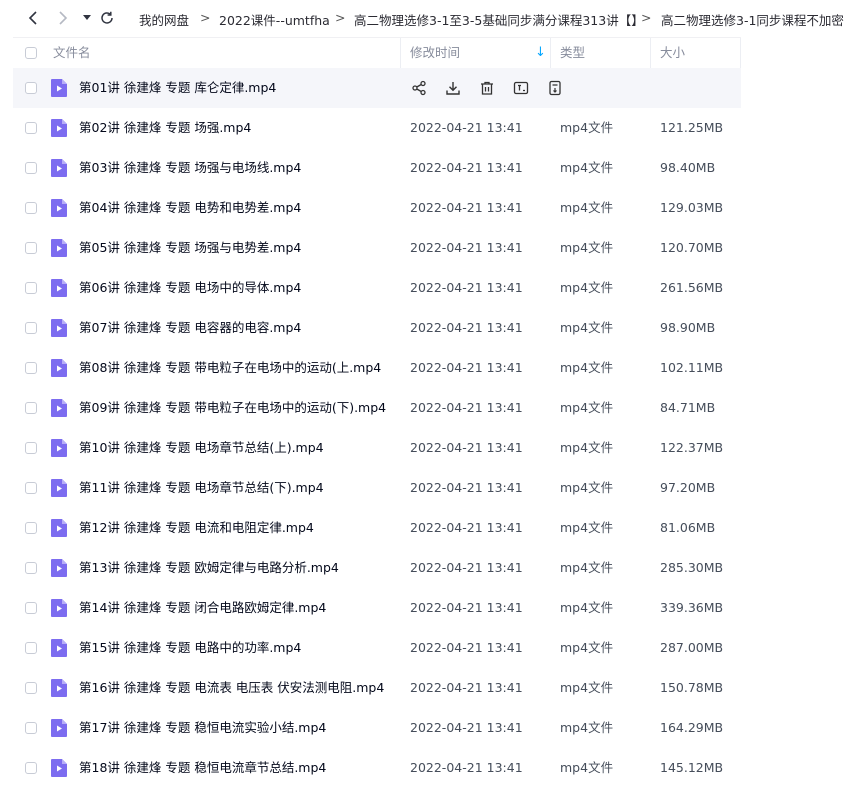 Image resolution: width=846 pixels, height=788 pixels. I want to click on column-header-size: 大小, so click(672, 53).